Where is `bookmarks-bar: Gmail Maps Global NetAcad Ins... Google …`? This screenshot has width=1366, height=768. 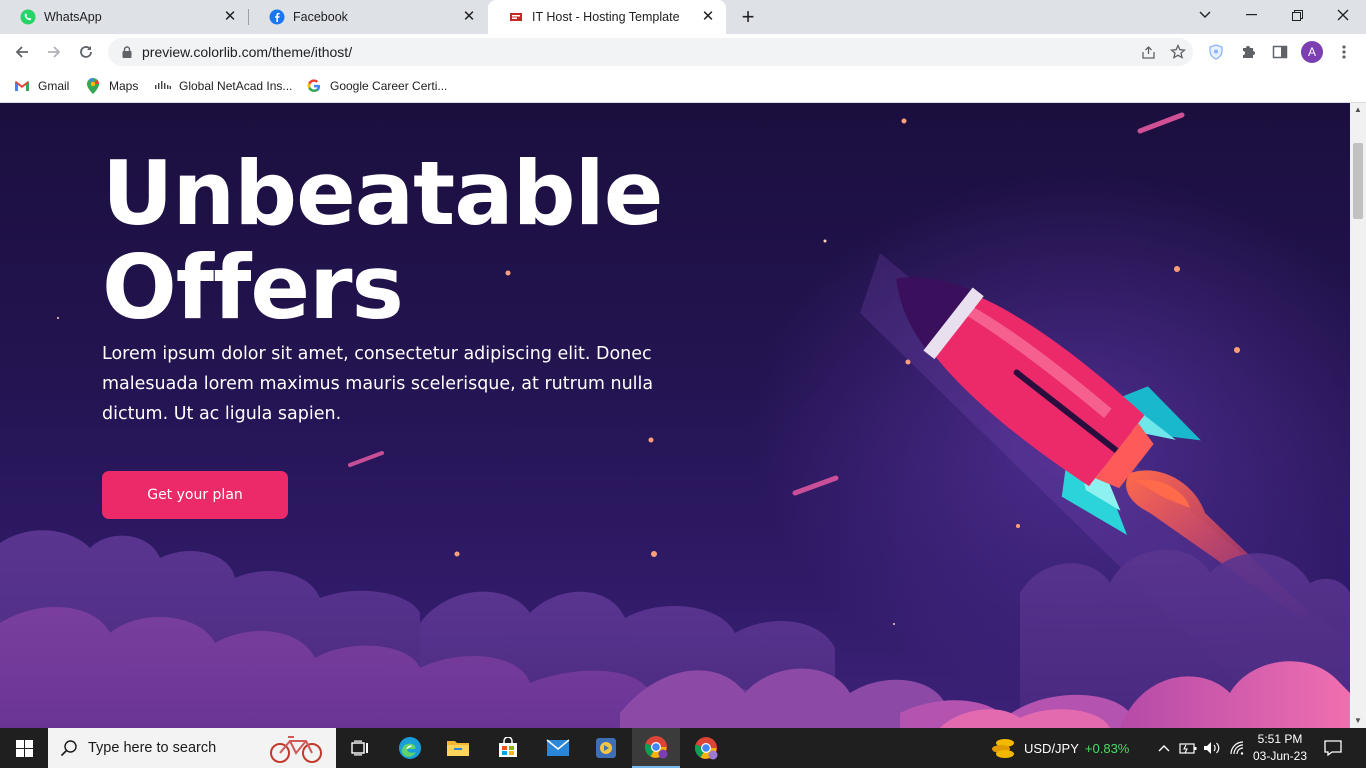
bookmarks-bar: Gmail Maps Global NetAcad Ins... Google … is located at coordinates (683, 86).